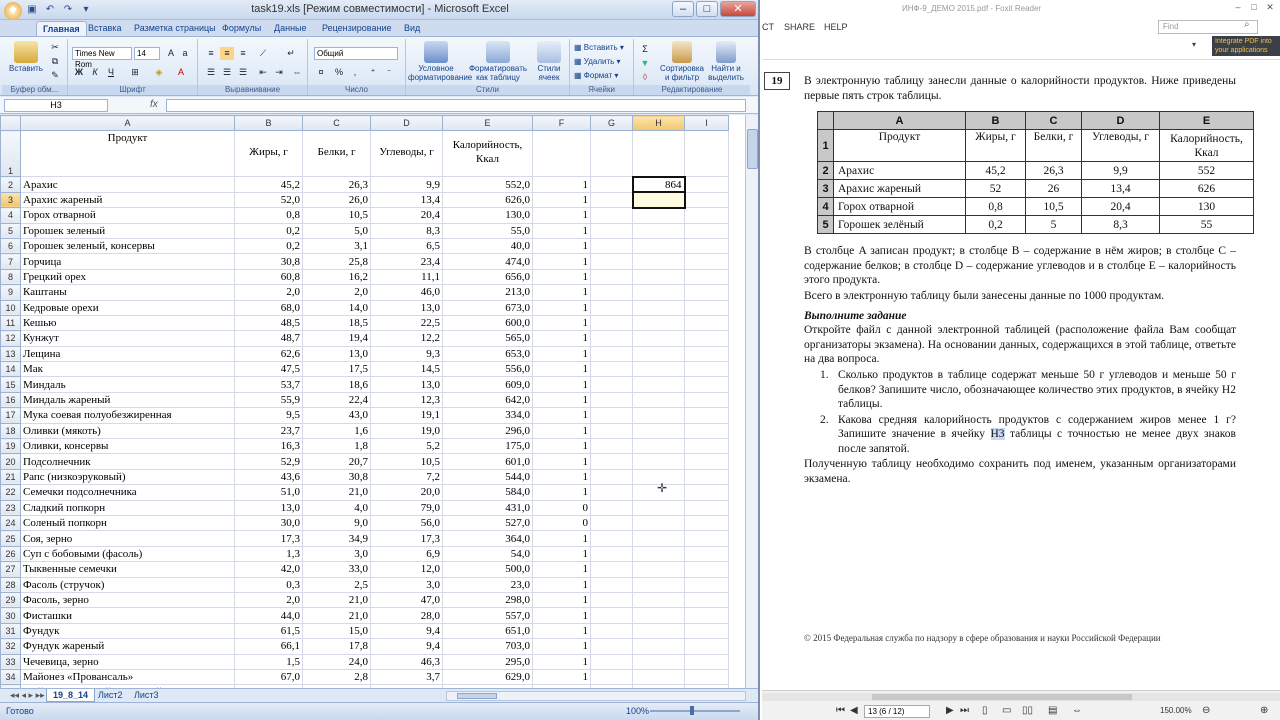 The width and height of the screenshot is (1280, 720). Describe the element at coordinates (950, 710) in the screenshot. I see `next-page-icon: ▶` at that location.